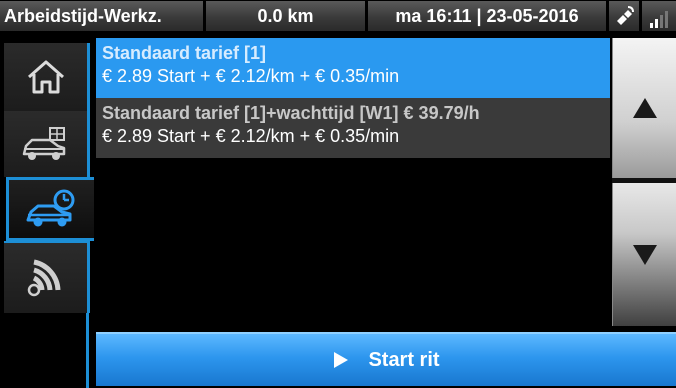  I want to click on sidebar-item-taxi-meter, so click(47, 144).